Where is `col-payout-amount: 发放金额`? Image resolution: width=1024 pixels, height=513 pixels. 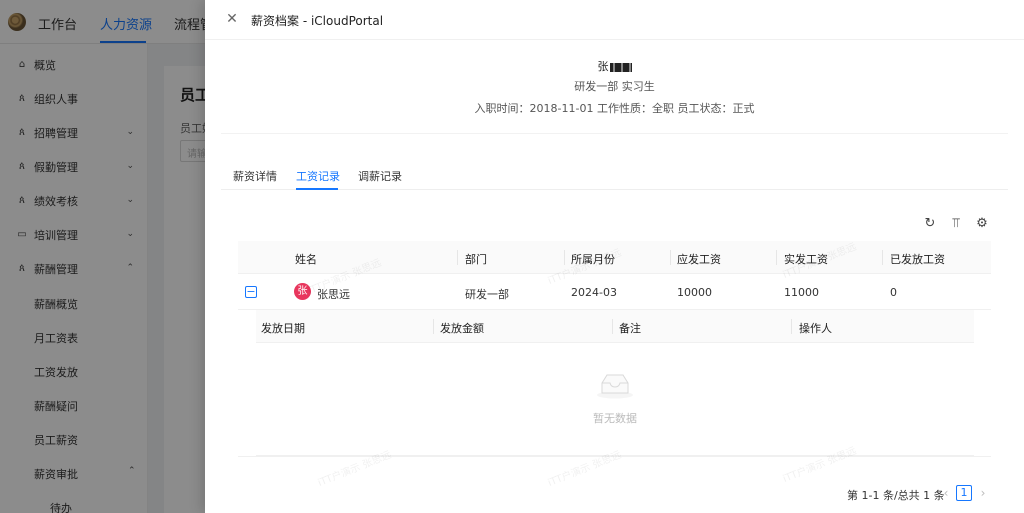 col-payout-amount: 发放金额 is located at coordinates (462, 328).